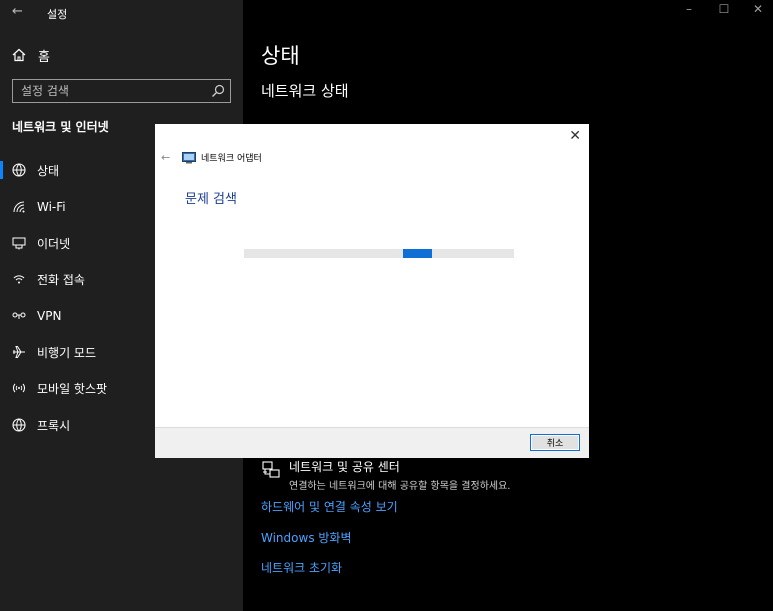  Describe the element at coordinates (72, 388) in the screenshot. I see `sidebar-item-label: 모바일 핫스팟` at that location.